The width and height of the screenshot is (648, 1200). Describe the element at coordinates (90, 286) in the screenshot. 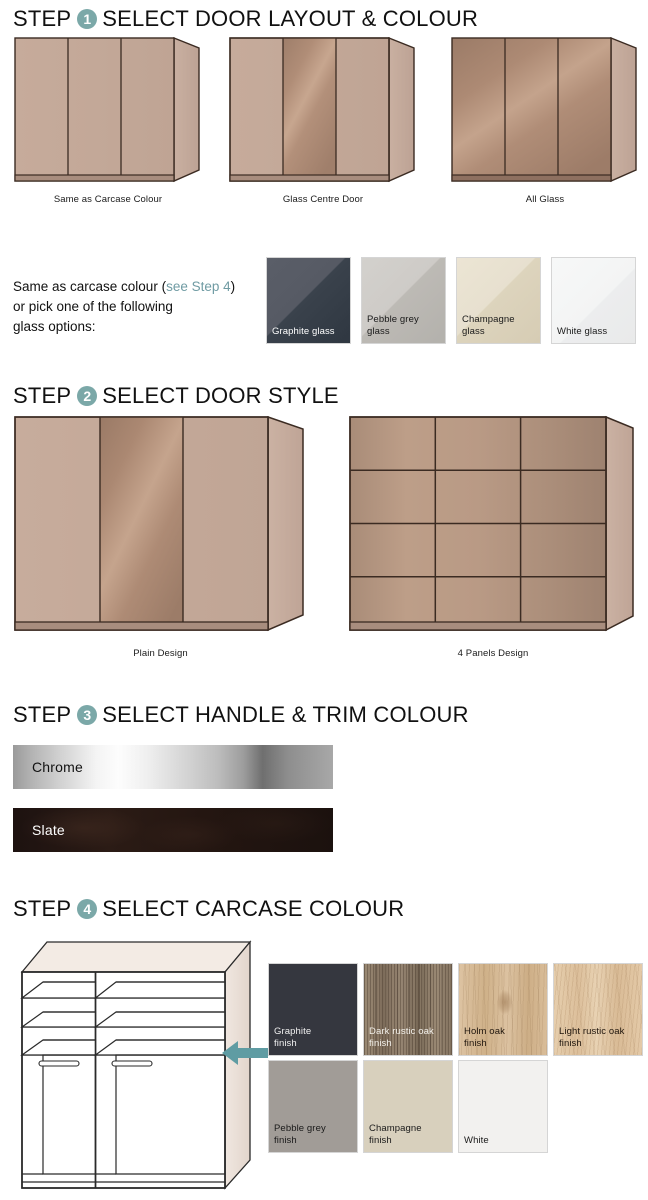

I see `intro-text-part1: Same as carcase colour (` at that location.